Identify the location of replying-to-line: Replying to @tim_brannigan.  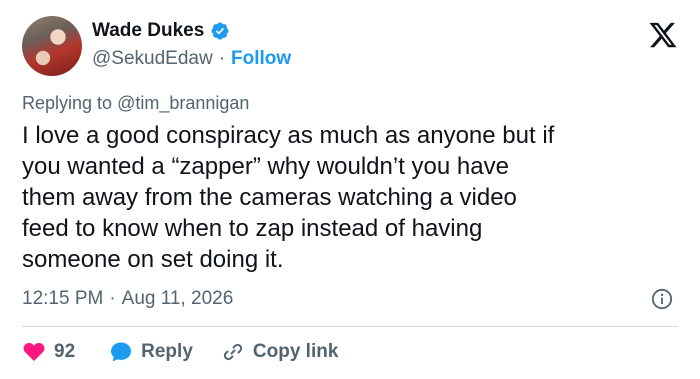
(135, 103).